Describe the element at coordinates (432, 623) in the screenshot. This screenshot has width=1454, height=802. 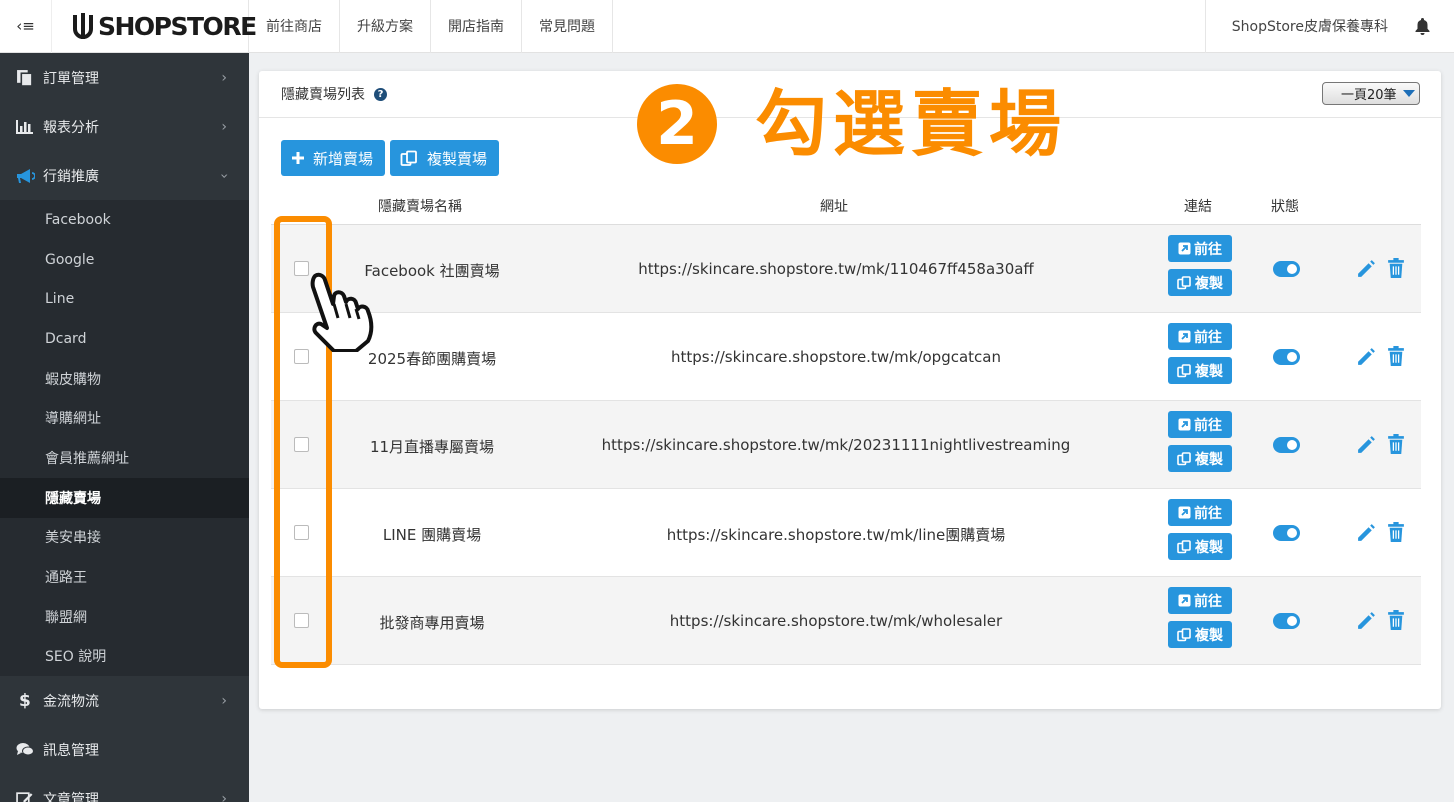
I see `store-name-cell: 批發商專用賣場` at that location.